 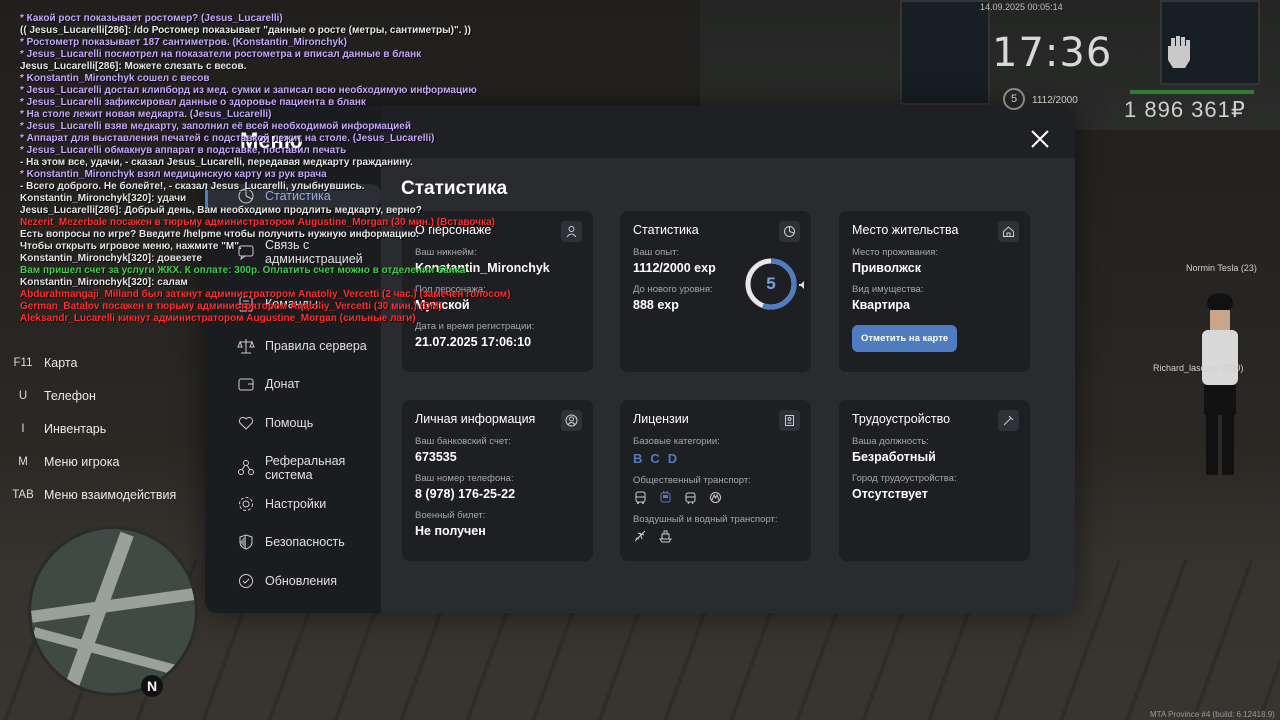 I want to click on card-title: Статистика, so click(x=666, y=230).